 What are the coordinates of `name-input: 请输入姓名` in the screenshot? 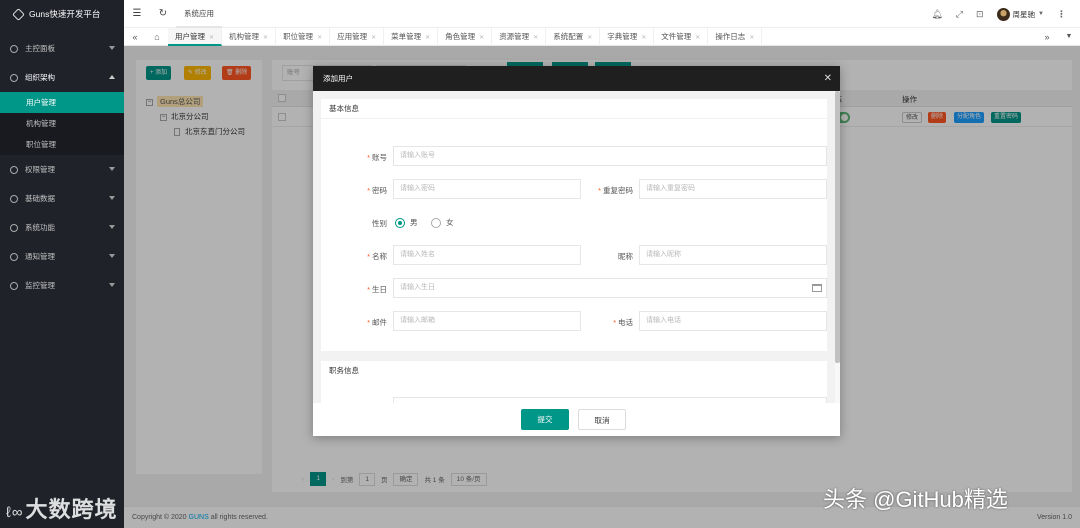 It's located at (487, 255).